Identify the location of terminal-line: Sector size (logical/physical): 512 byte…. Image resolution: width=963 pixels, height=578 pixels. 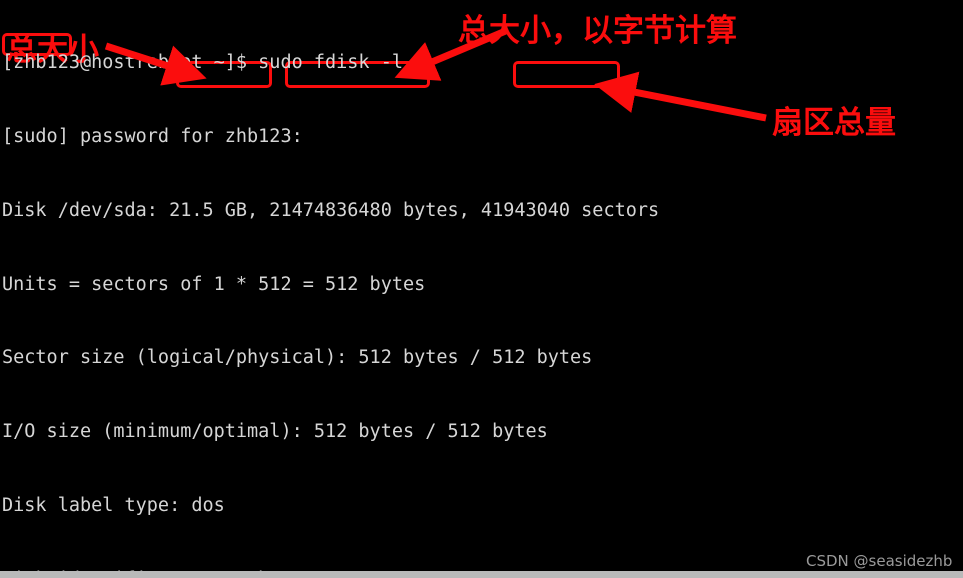
(297, 358).